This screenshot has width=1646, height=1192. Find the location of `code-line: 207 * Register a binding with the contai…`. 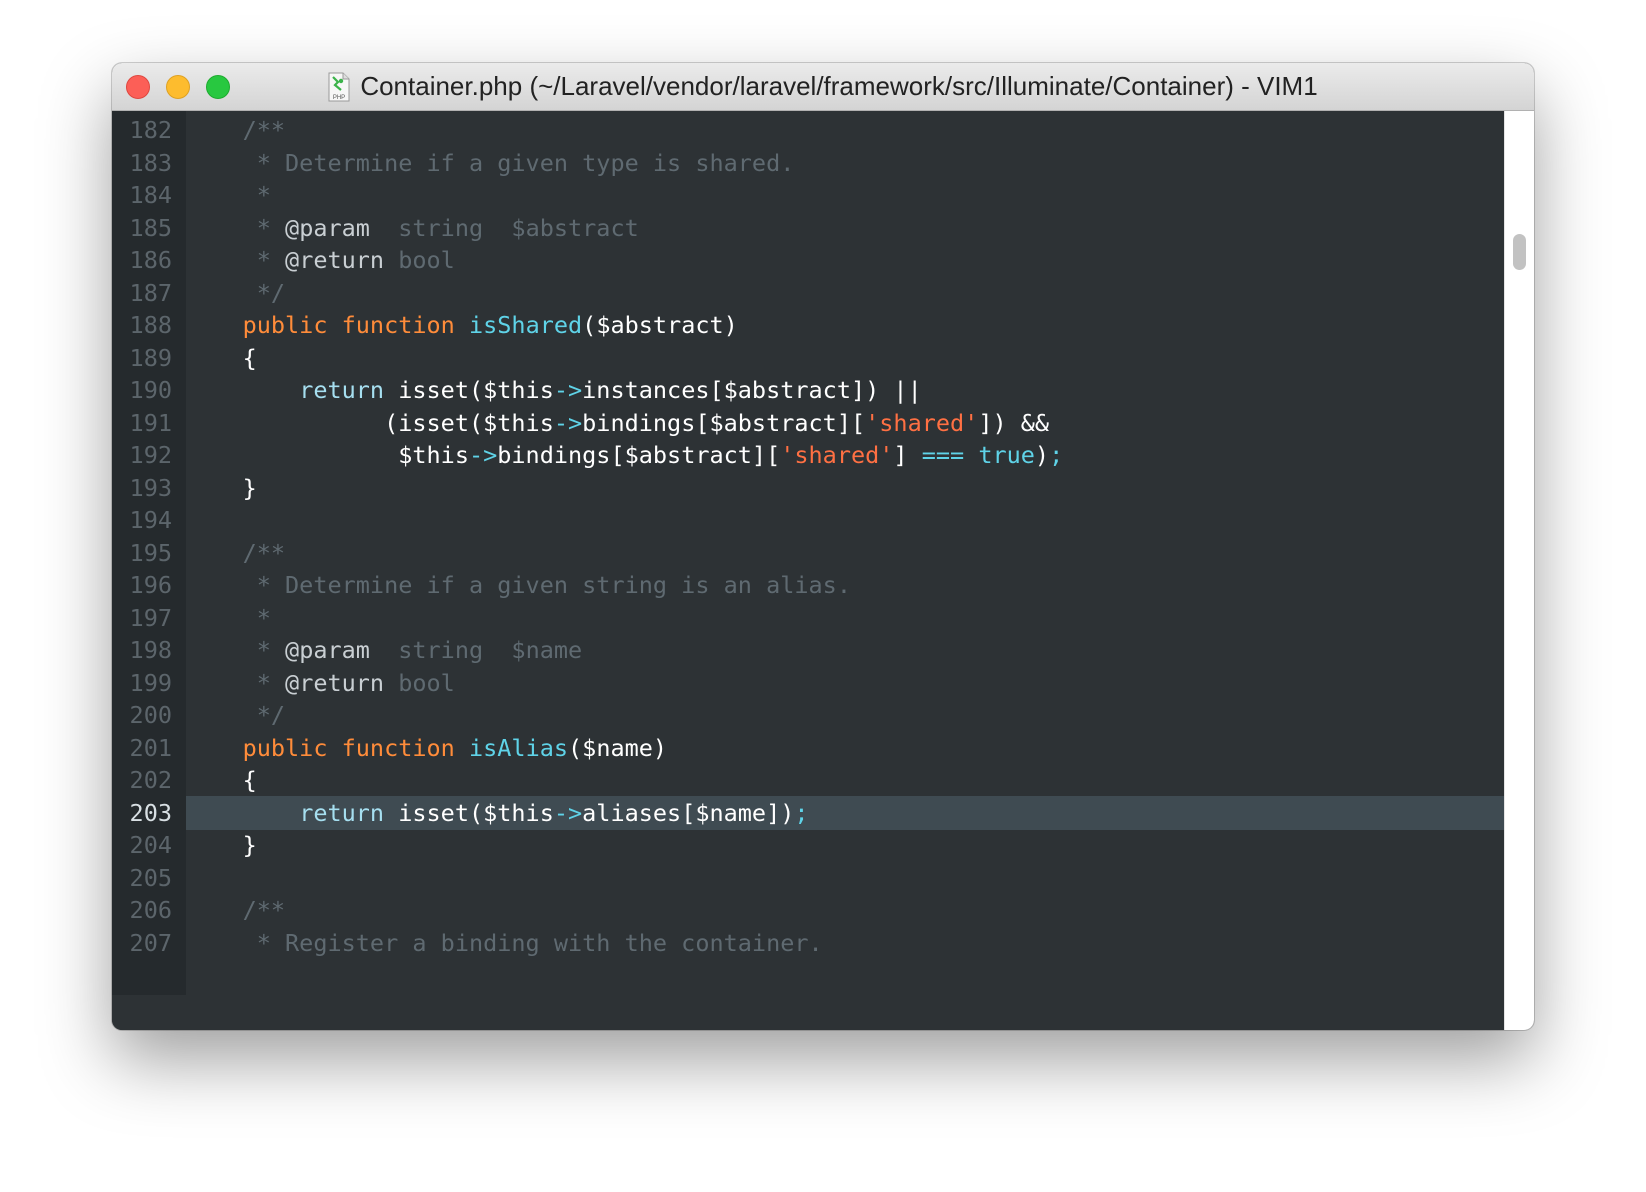

code-line: 207 * Register a binding with the contai… is located at coordinates (808, 943).